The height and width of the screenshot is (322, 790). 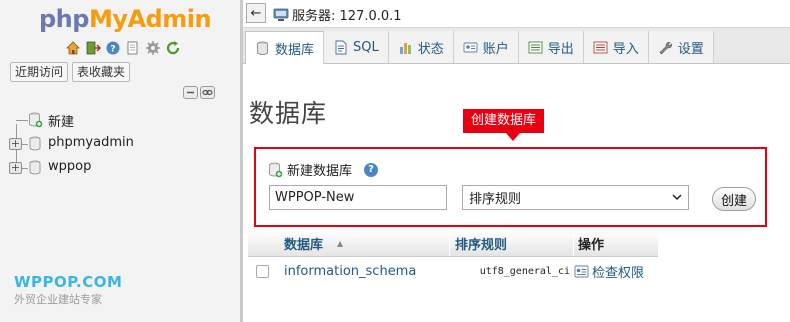 What do you see at coordinates (513, 137) in the screenshot?
I see `callout-arrow` at bounding box center [513, 137].